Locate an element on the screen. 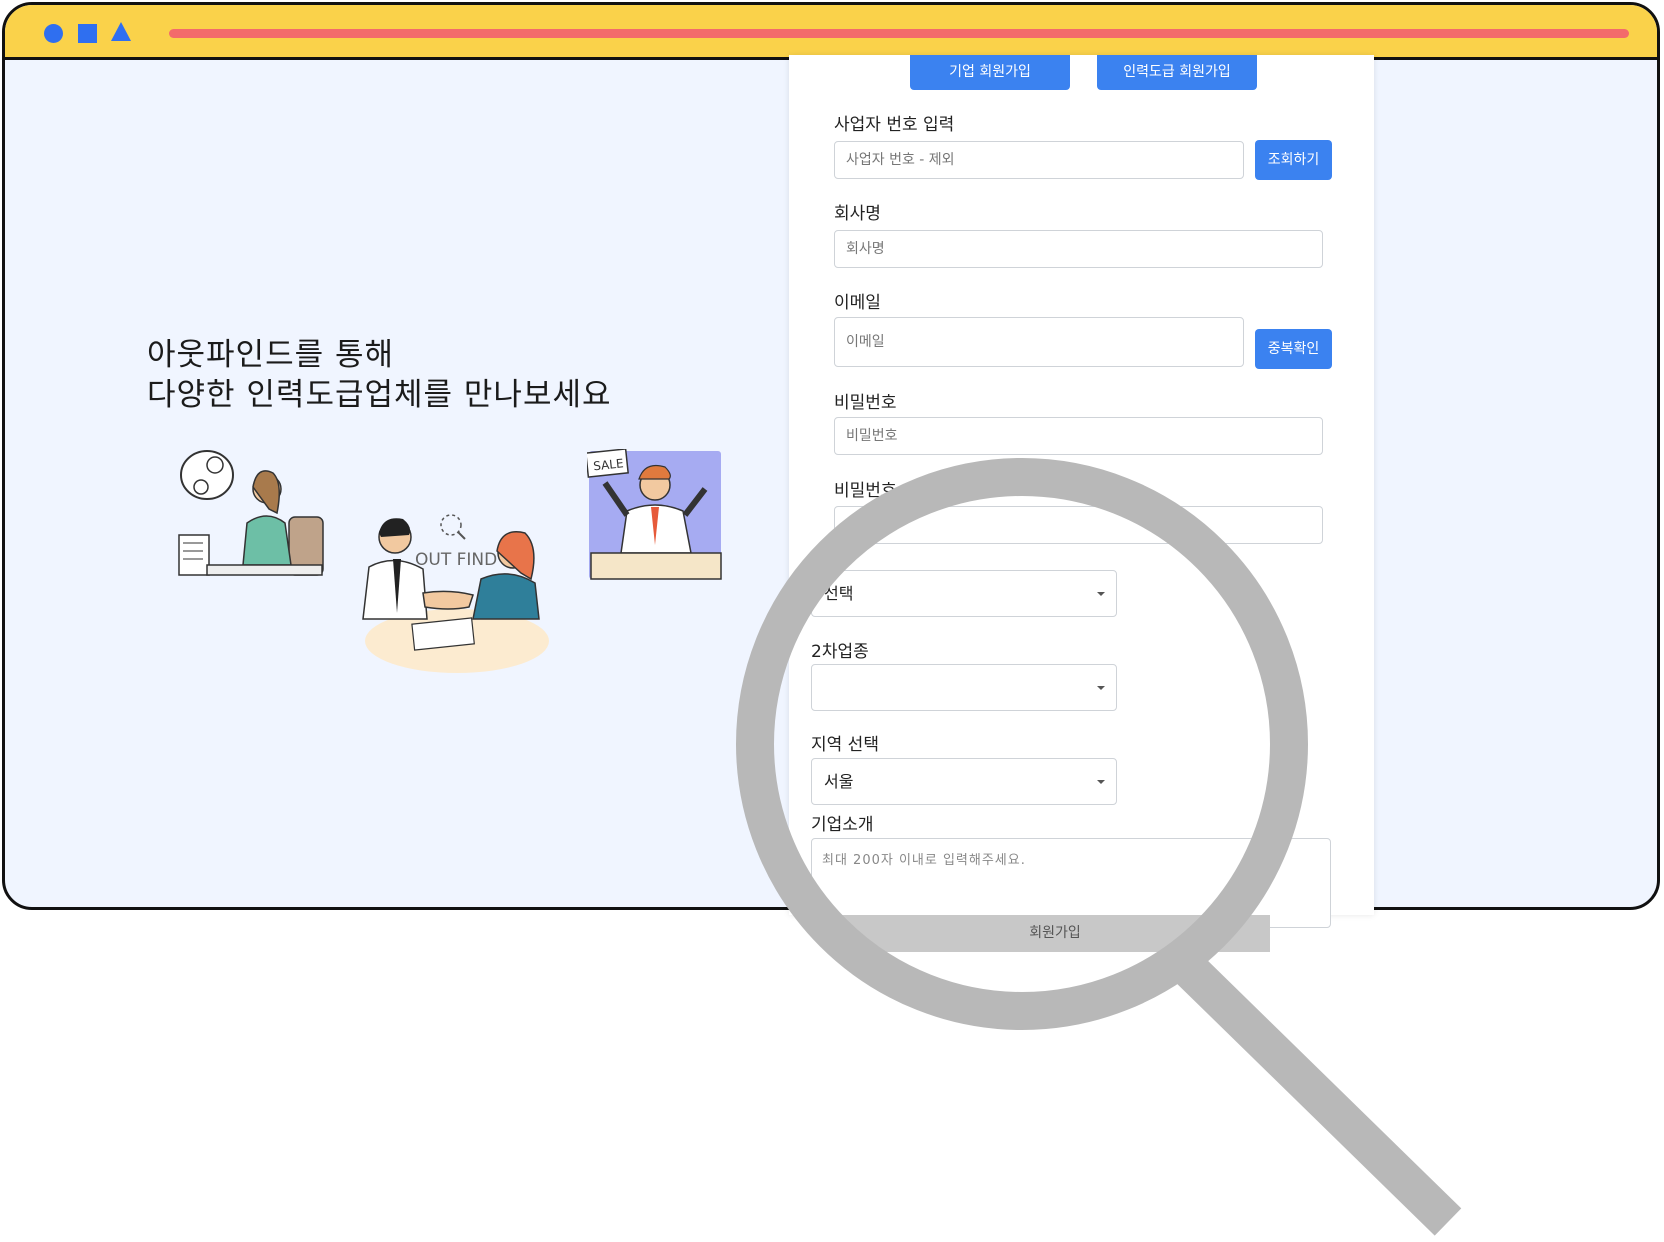 The image size is (1664, 1242). illustration-handshake: OUT FIND is located at coordinates (455, 593).